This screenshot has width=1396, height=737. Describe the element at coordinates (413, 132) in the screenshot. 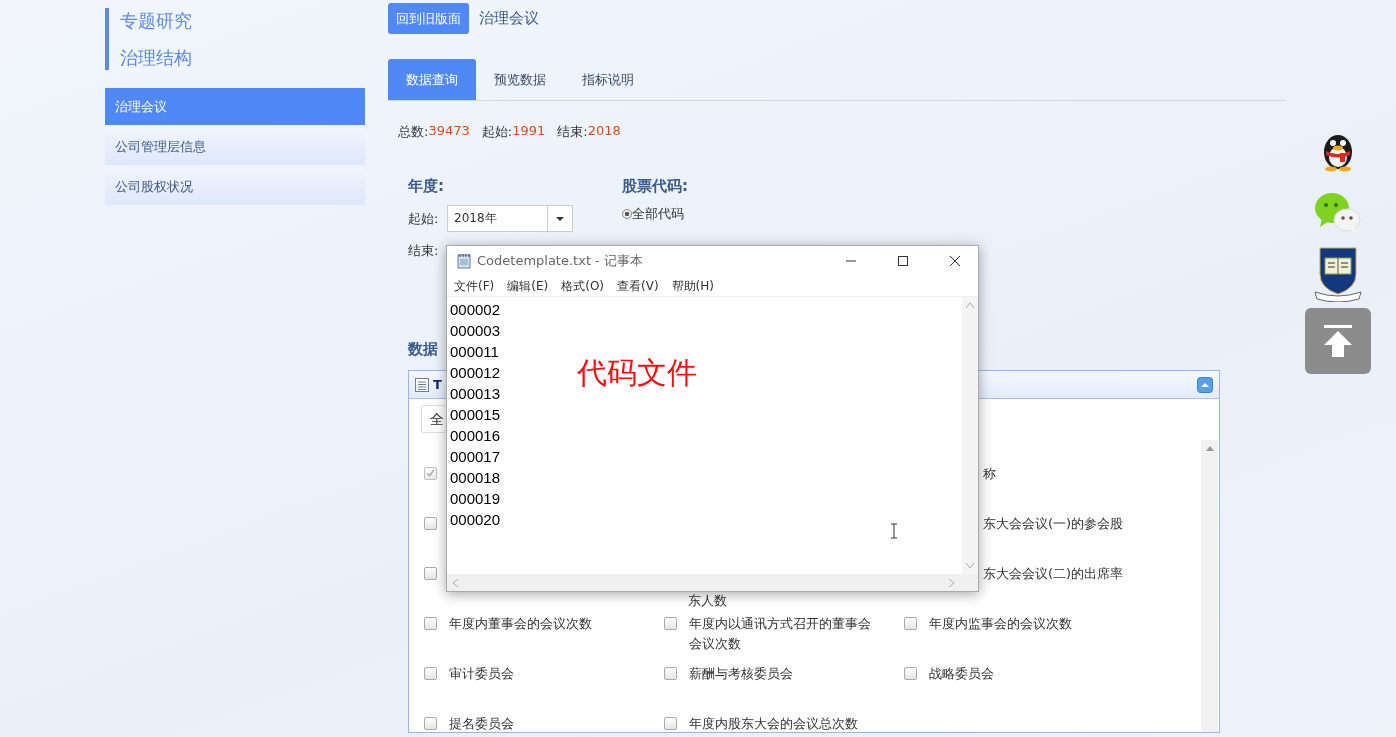

I see `stat-label: 总数:` at that location.